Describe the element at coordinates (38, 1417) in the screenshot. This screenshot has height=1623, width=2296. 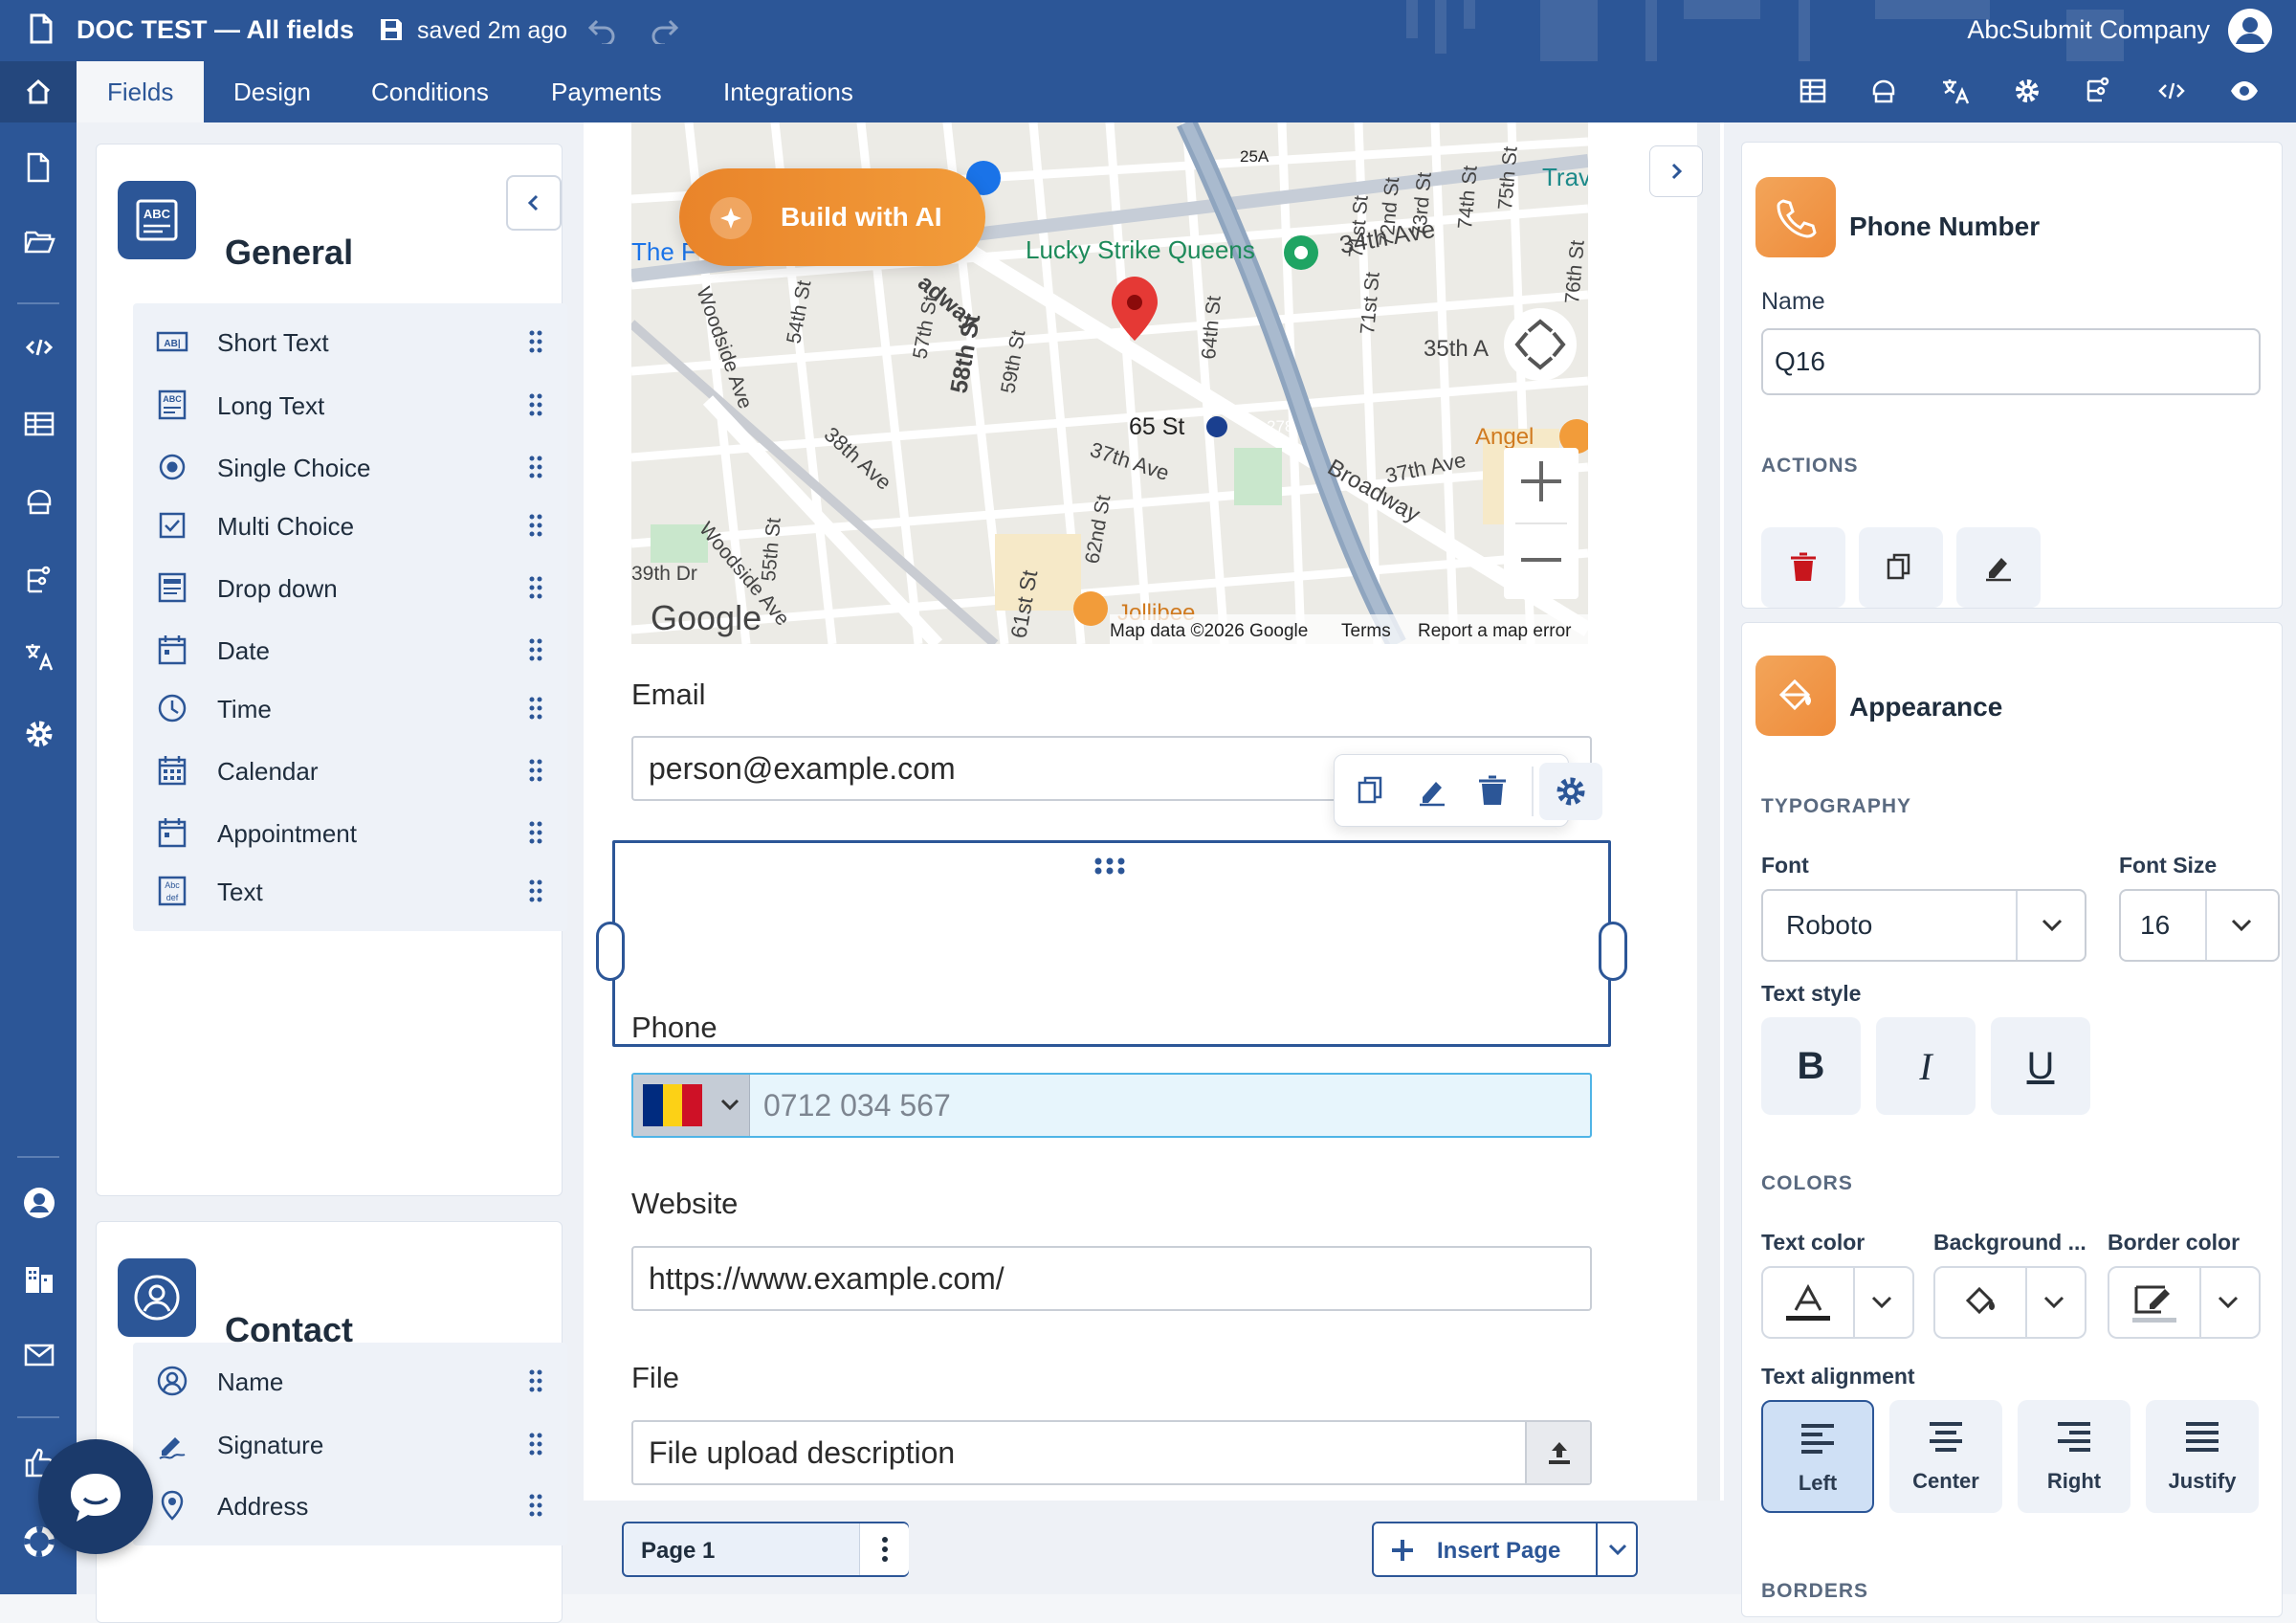
I see `rail-separator` at that location.